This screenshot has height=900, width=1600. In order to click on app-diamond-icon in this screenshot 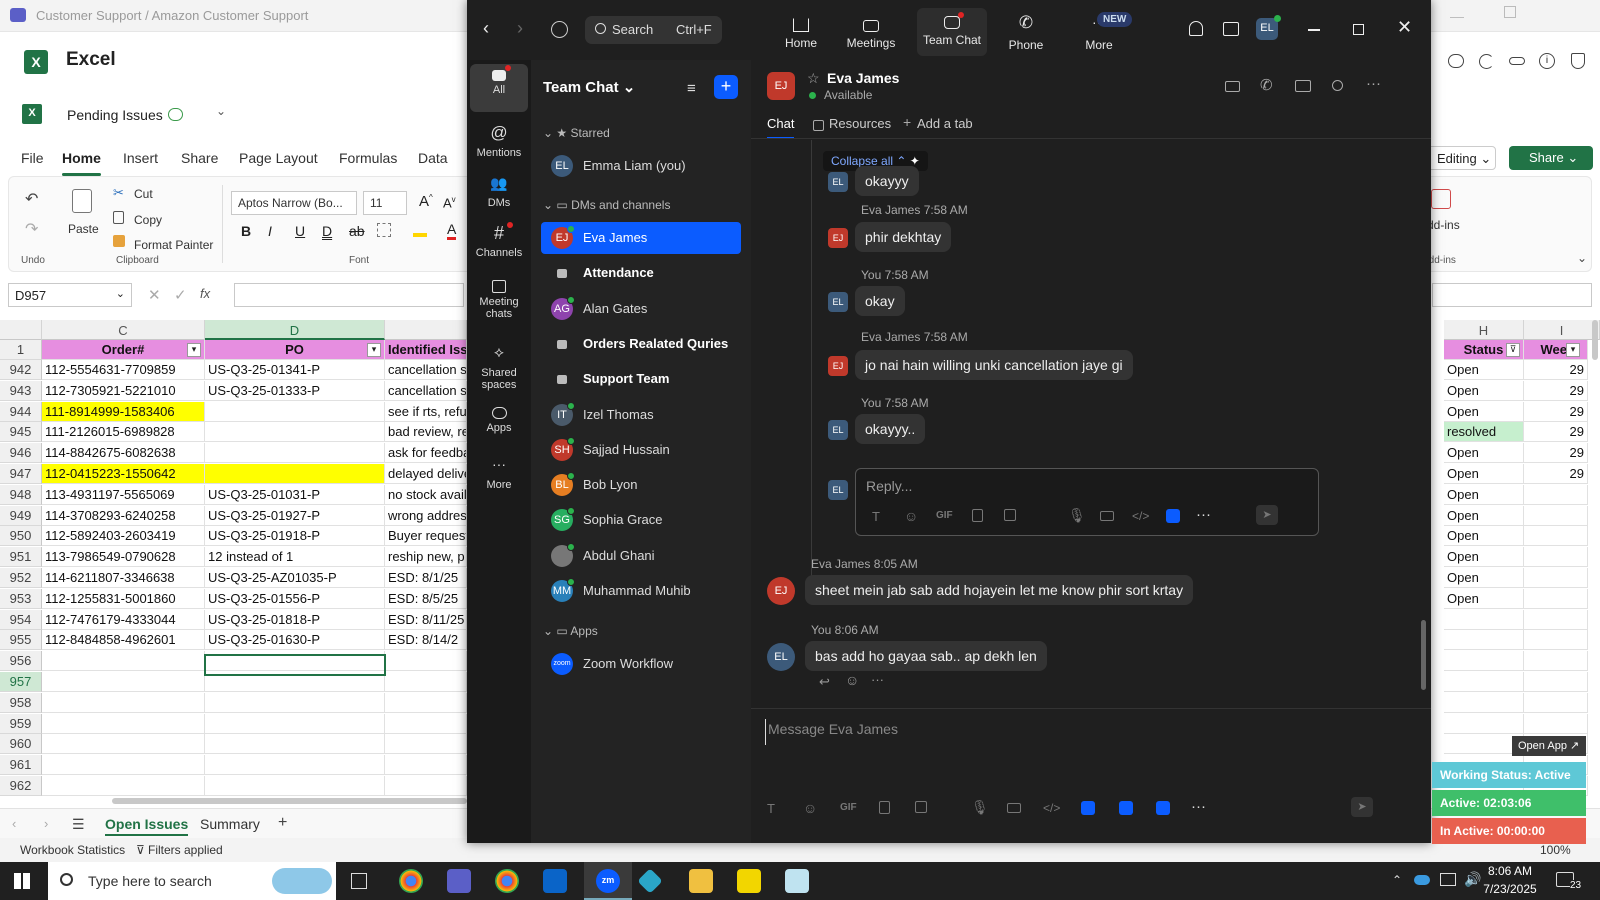, I will do `click(650, 881)`.